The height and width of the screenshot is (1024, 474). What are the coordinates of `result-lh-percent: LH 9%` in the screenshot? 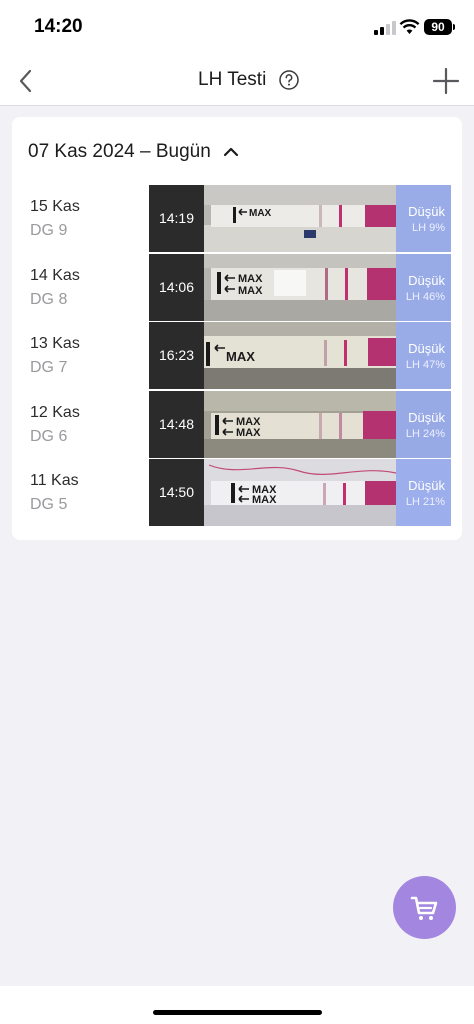 It's located at (428, 228).